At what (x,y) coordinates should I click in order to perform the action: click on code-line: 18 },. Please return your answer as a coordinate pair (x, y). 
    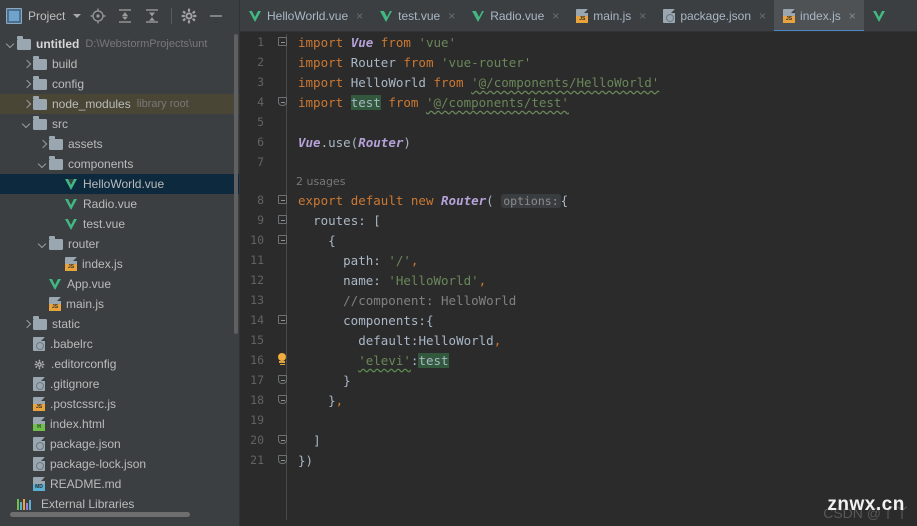
    Looking at the image, I should click on (578, 400).